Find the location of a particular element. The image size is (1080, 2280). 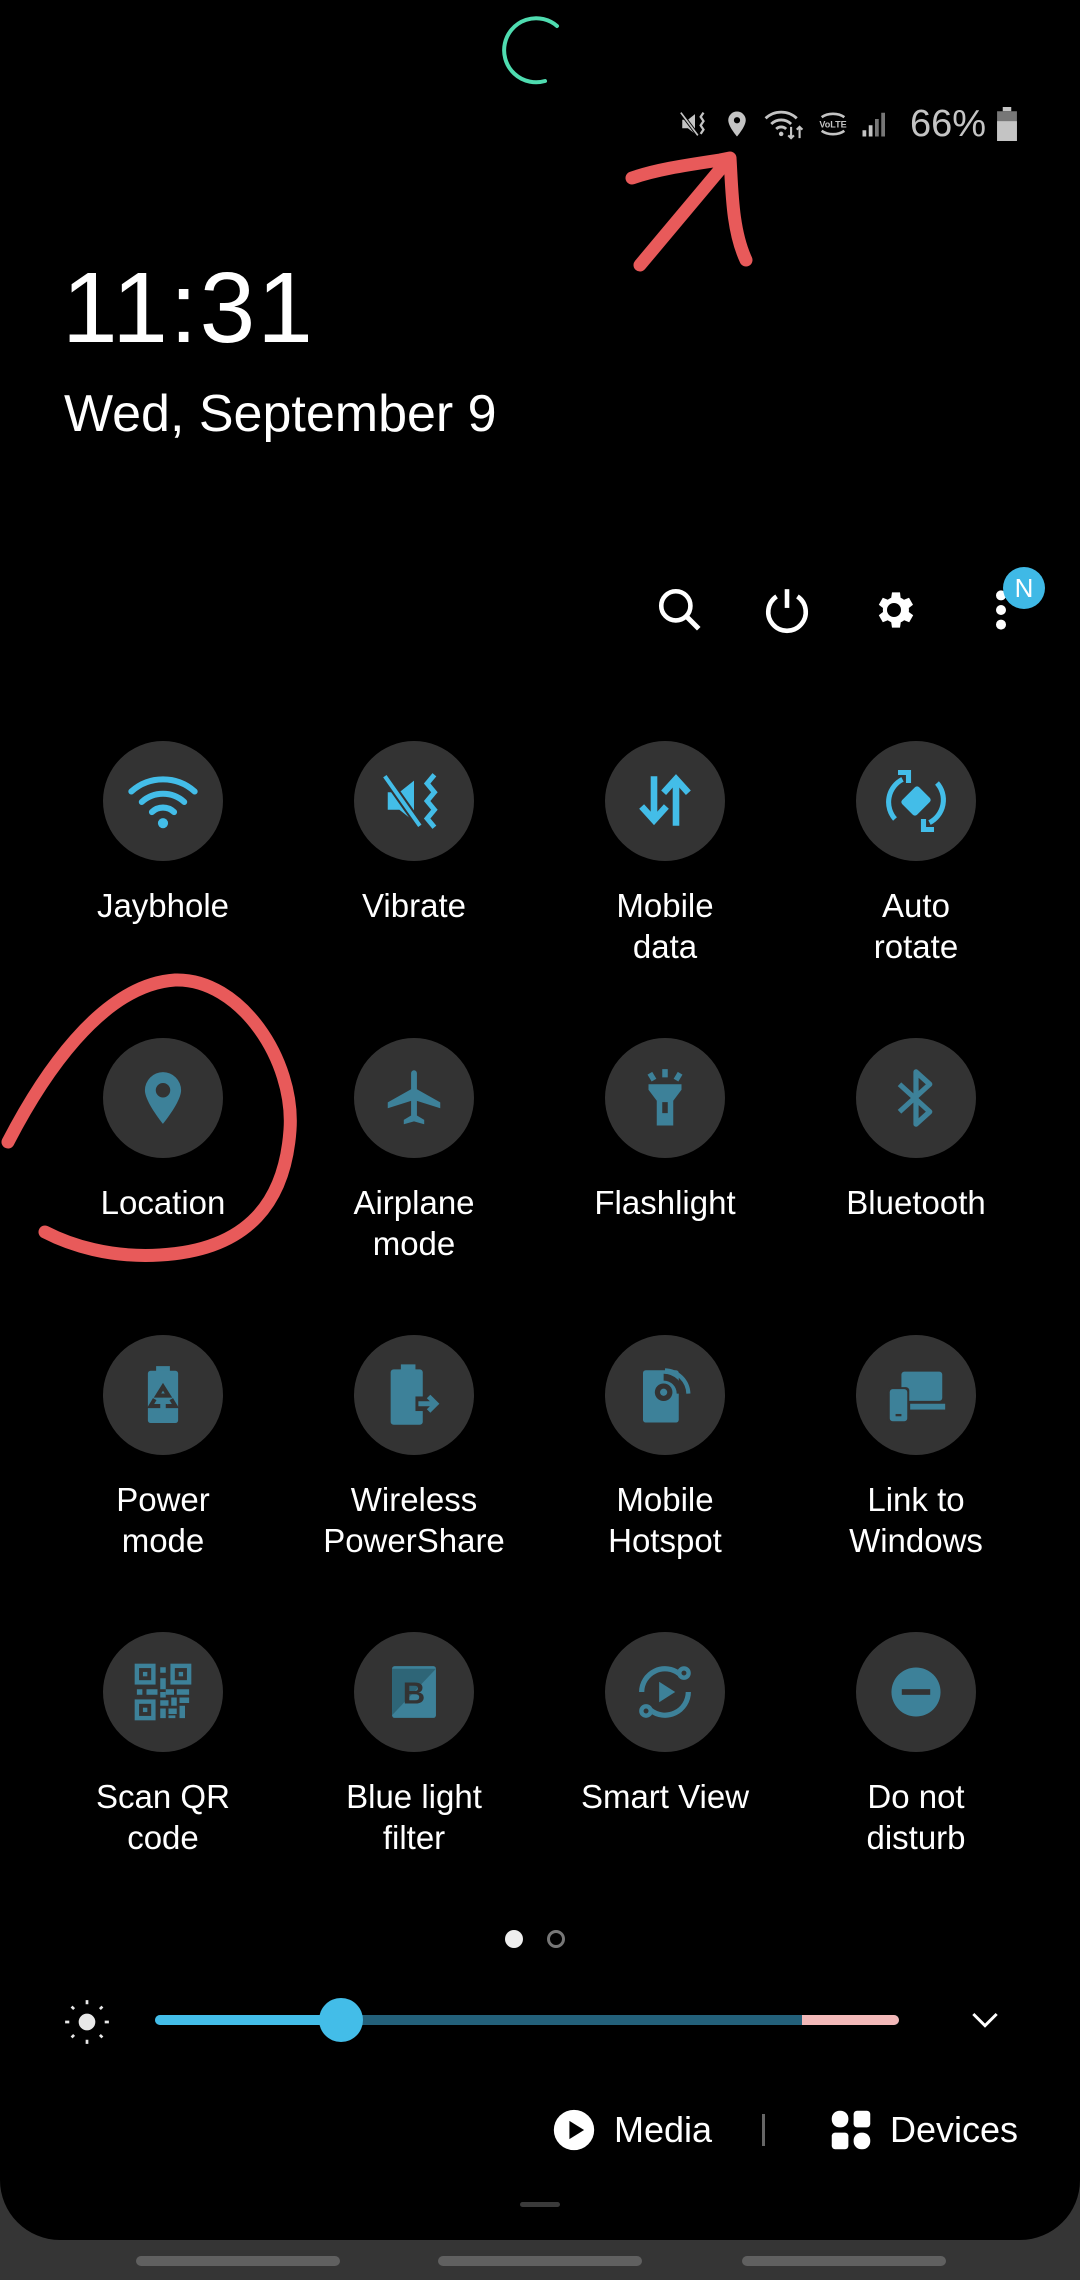

tile-bluetooth-circle is located at coordinates (916, 1098).